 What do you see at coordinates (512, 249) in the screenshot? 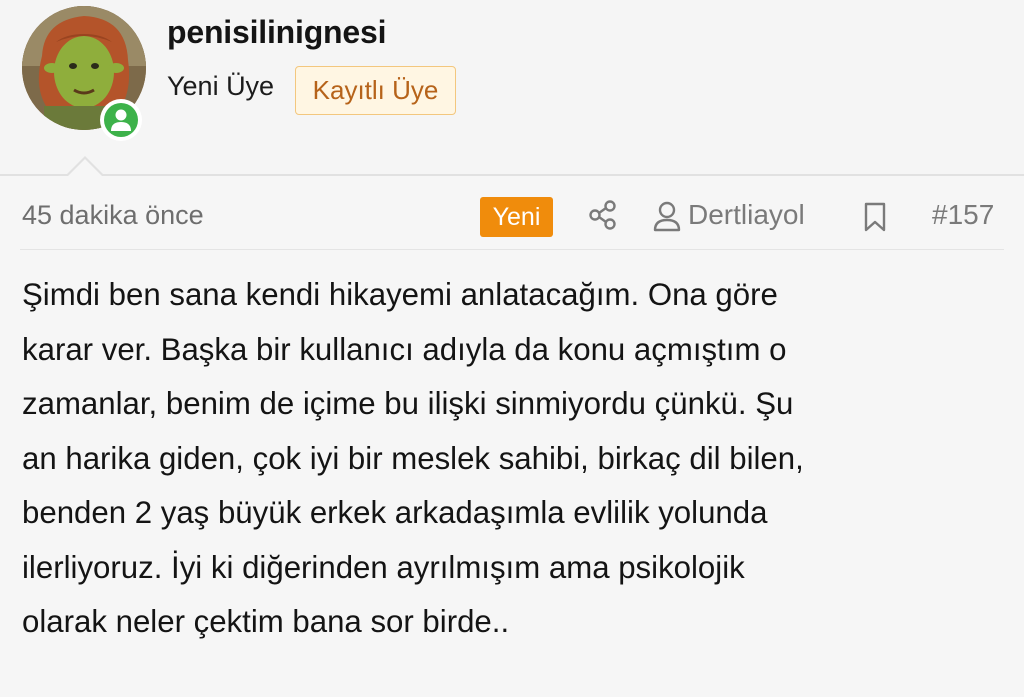
I see `meta-divider` at bounding box center [512, 249].